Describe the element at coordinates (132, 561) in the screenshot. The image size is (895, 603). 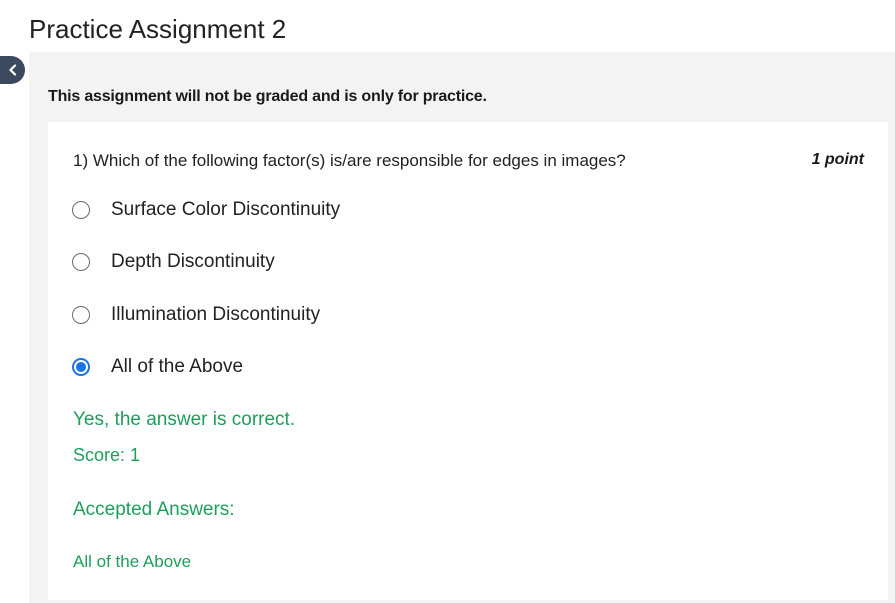
I see `accepted-answer: All of the Above` at that location.